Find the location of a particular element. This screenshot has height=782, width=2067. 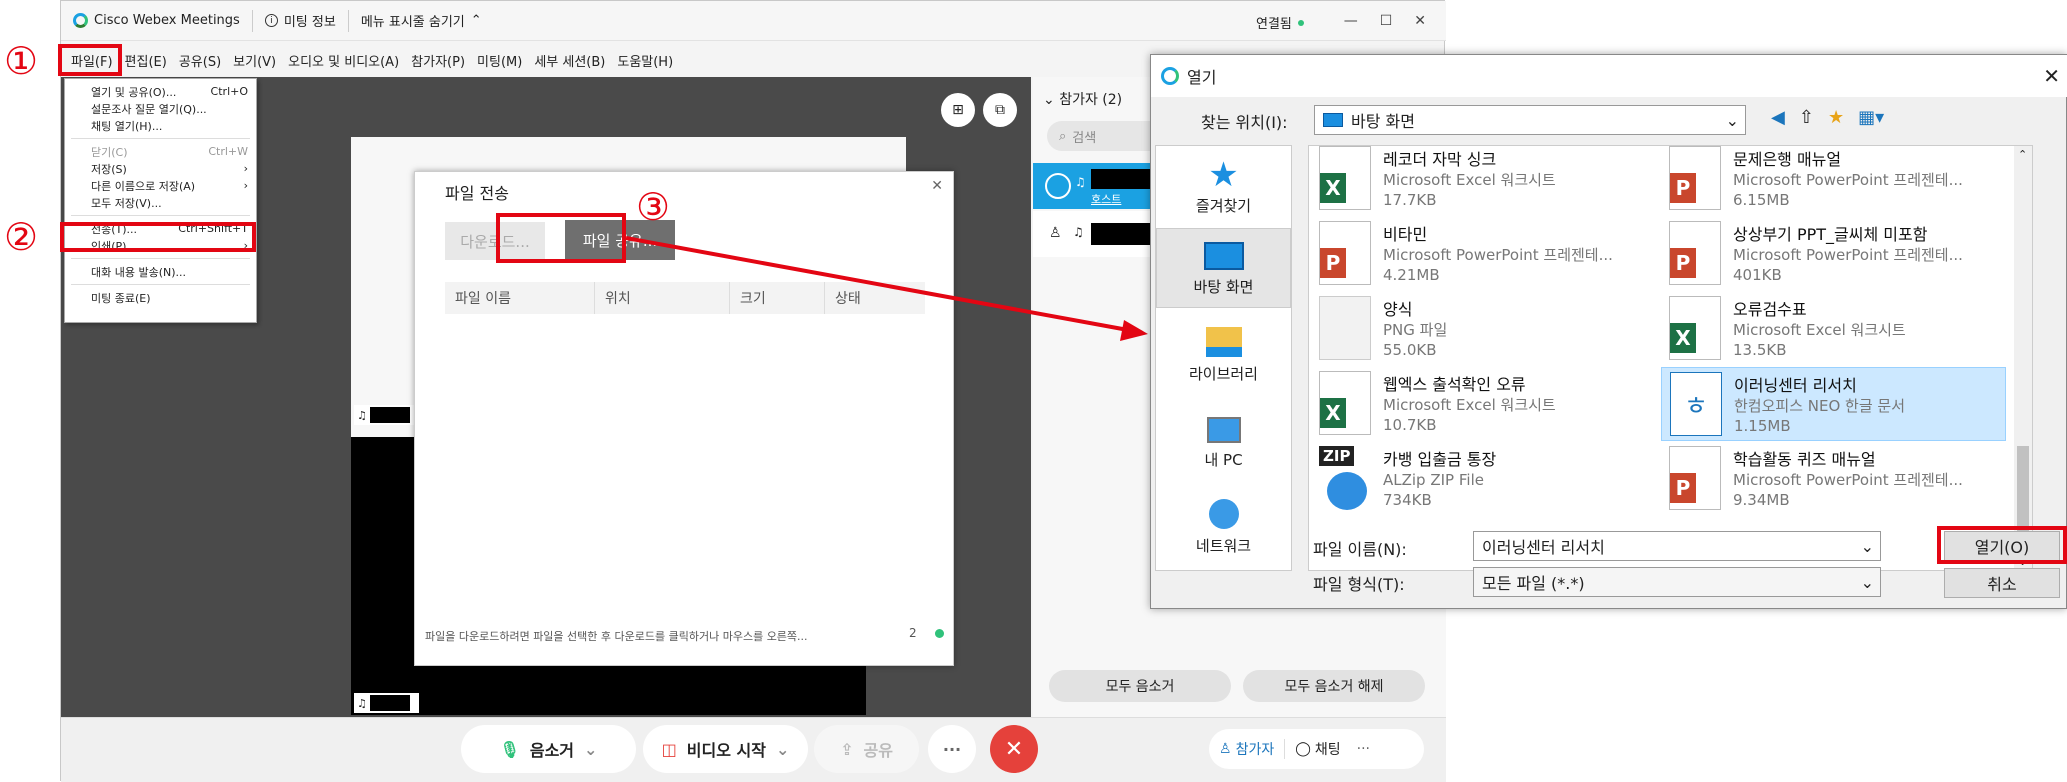

file-name: 레코더 자막 싱크 is located at coordinates (1440, 159).